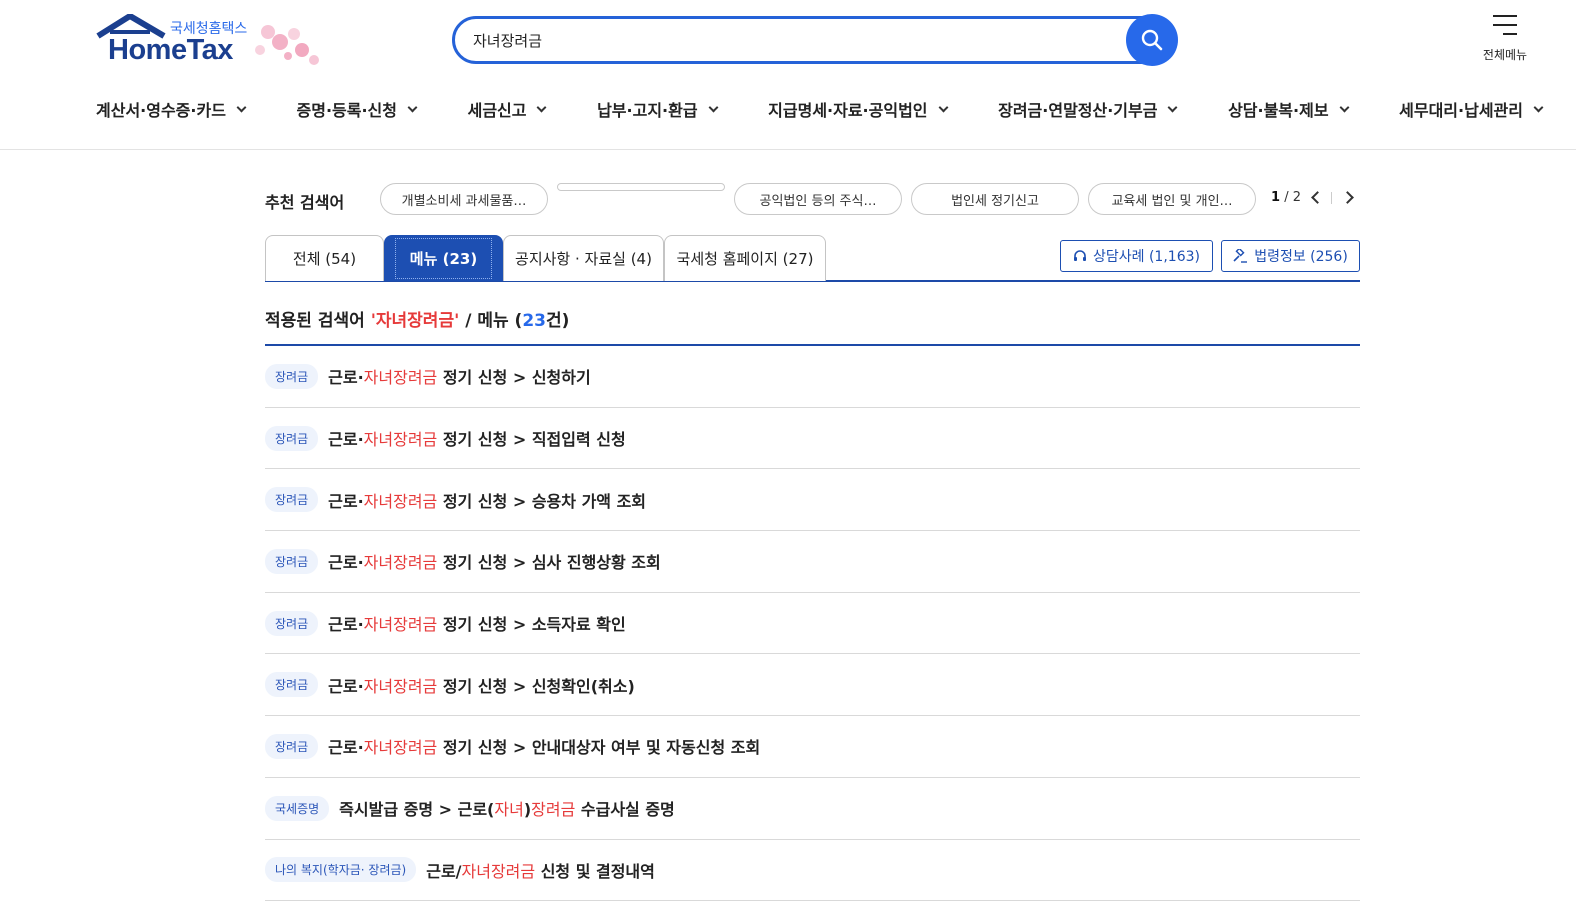 This screenshot has width=1576, height=910. Describe the element at coordinates (1136, 256) in the screenshot. I see `consult-cases-button: 상담사례 (1,163)` at that location.